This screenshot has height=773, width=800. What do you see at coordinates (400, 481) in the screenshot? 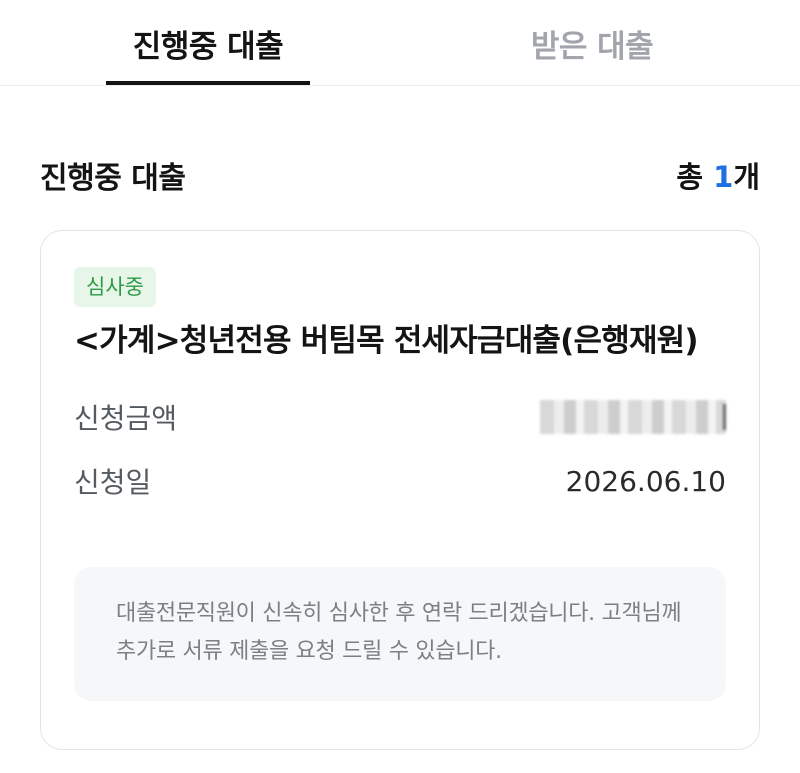
I see `date-row: 신청일 2026.06.10` at bounding box center [400, 481].